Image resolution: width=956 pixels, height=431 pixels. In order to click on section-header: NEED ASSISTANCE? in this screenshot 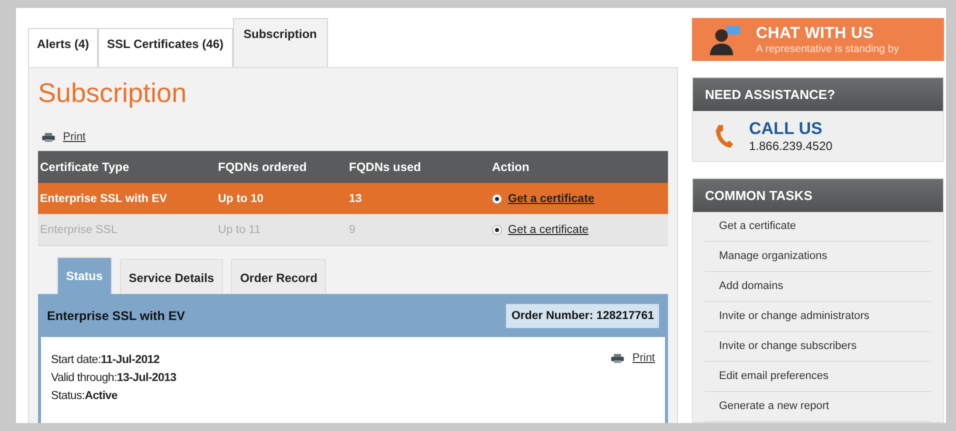, I will do `click(818, 94)`.